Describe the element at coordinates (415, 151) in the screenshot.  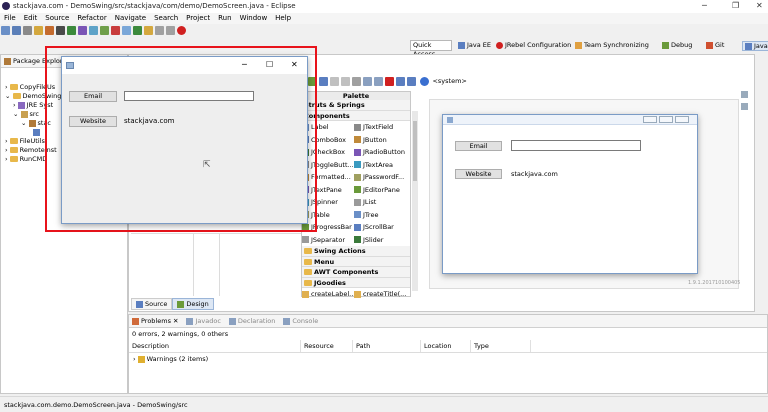
I see `scroll-thumb` at that location.